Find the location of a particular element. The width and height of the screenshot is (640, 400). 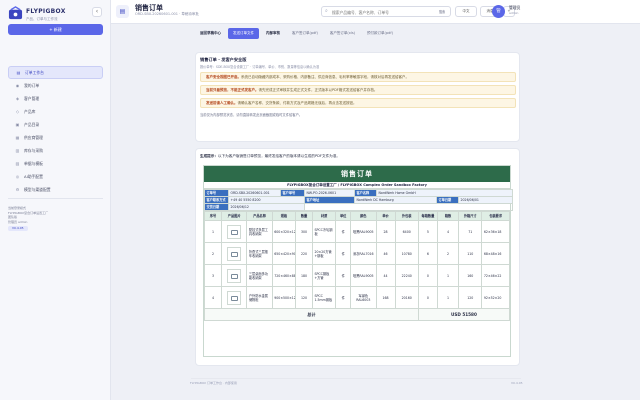

tab-0: 返回草稿中心 is located at coordinates (210, 33).